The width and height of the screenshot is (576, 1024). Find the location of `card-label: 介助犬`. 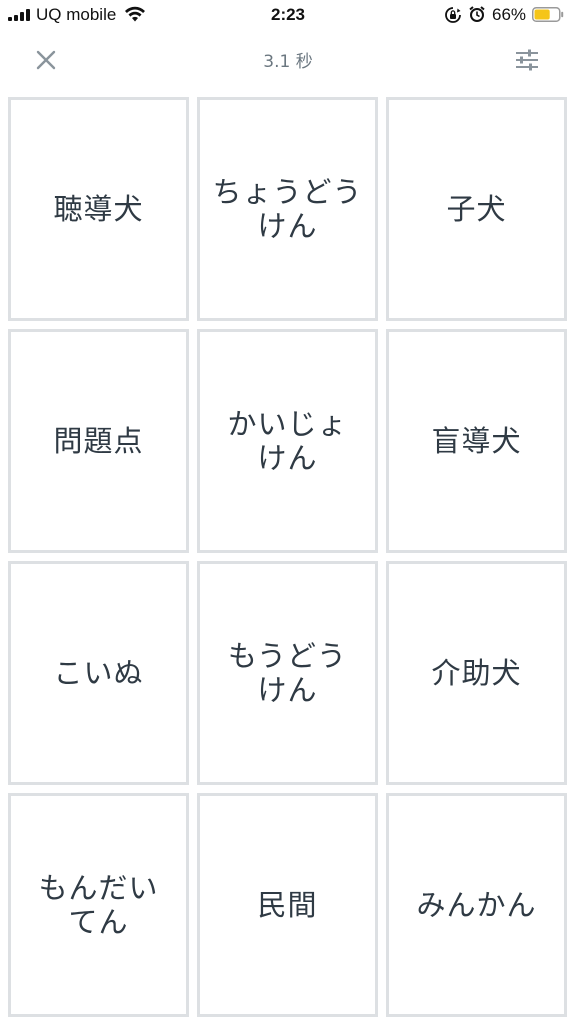

card-label: 介助犬 is located at coordinates (476, 673).